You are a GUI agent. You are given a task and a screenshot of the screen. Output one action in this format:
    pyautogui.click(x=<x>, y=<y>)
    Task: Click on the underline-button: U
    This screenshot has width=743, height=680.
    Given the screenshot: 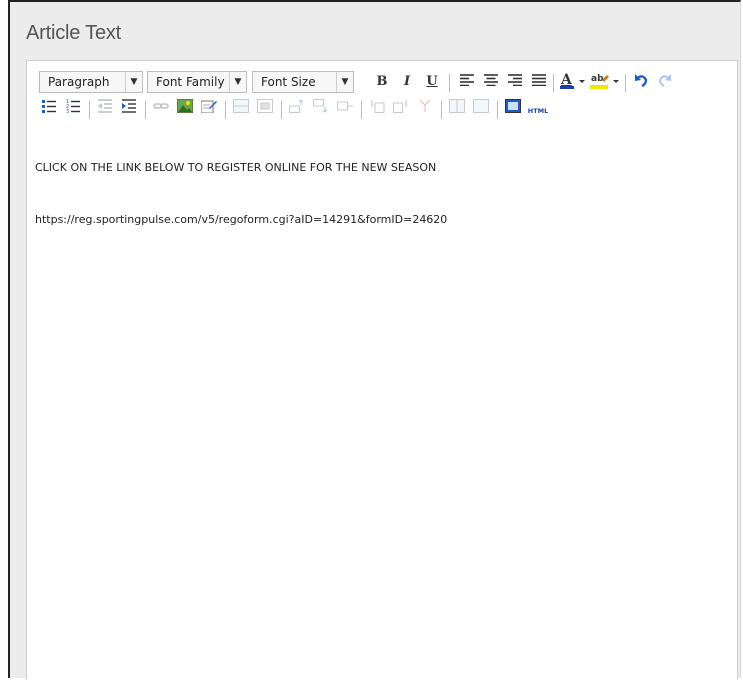 What is the action you would take?
    pyautogui.click(x=432, y=82)
    